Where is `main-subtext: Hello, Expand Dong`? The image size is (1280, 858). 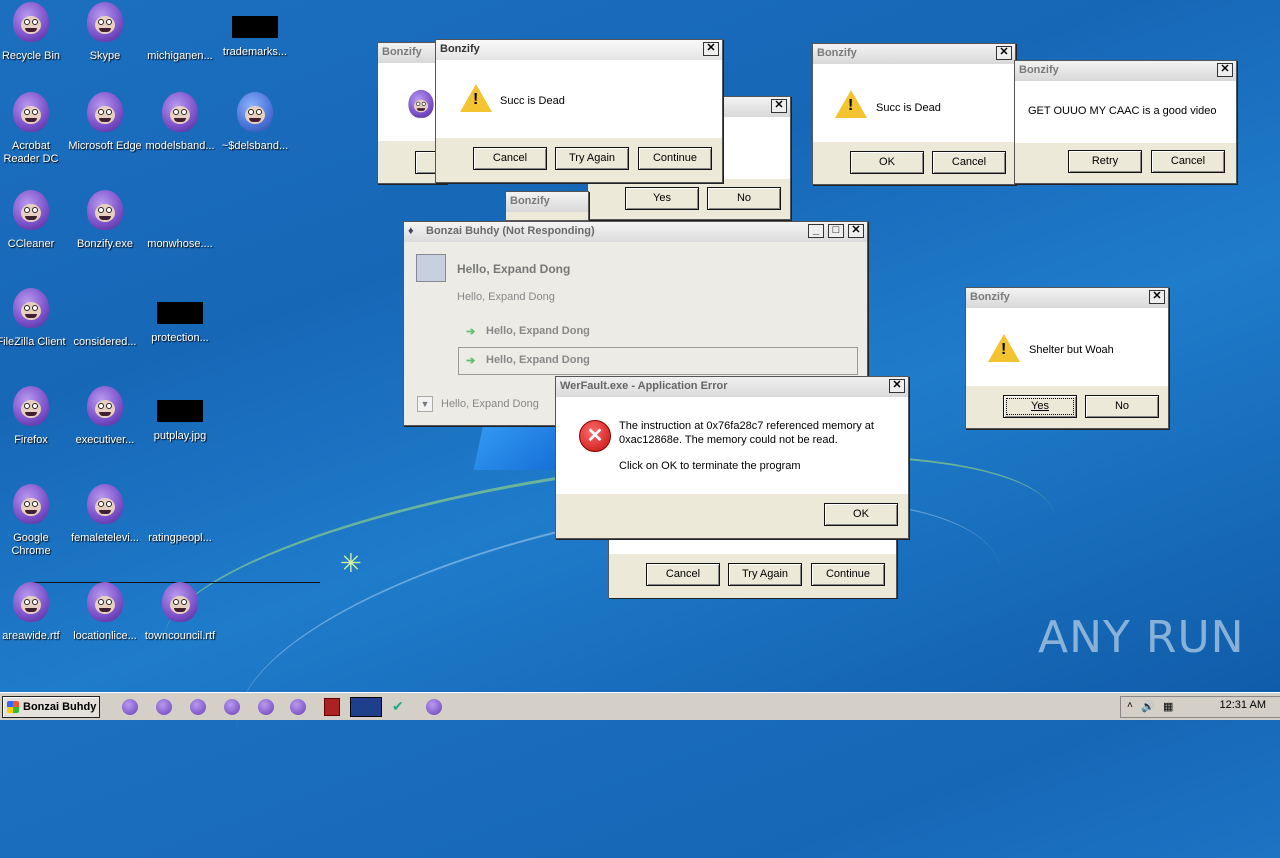
main-subtext: Hello, Expand Dong is located at coordinates (506, 297).